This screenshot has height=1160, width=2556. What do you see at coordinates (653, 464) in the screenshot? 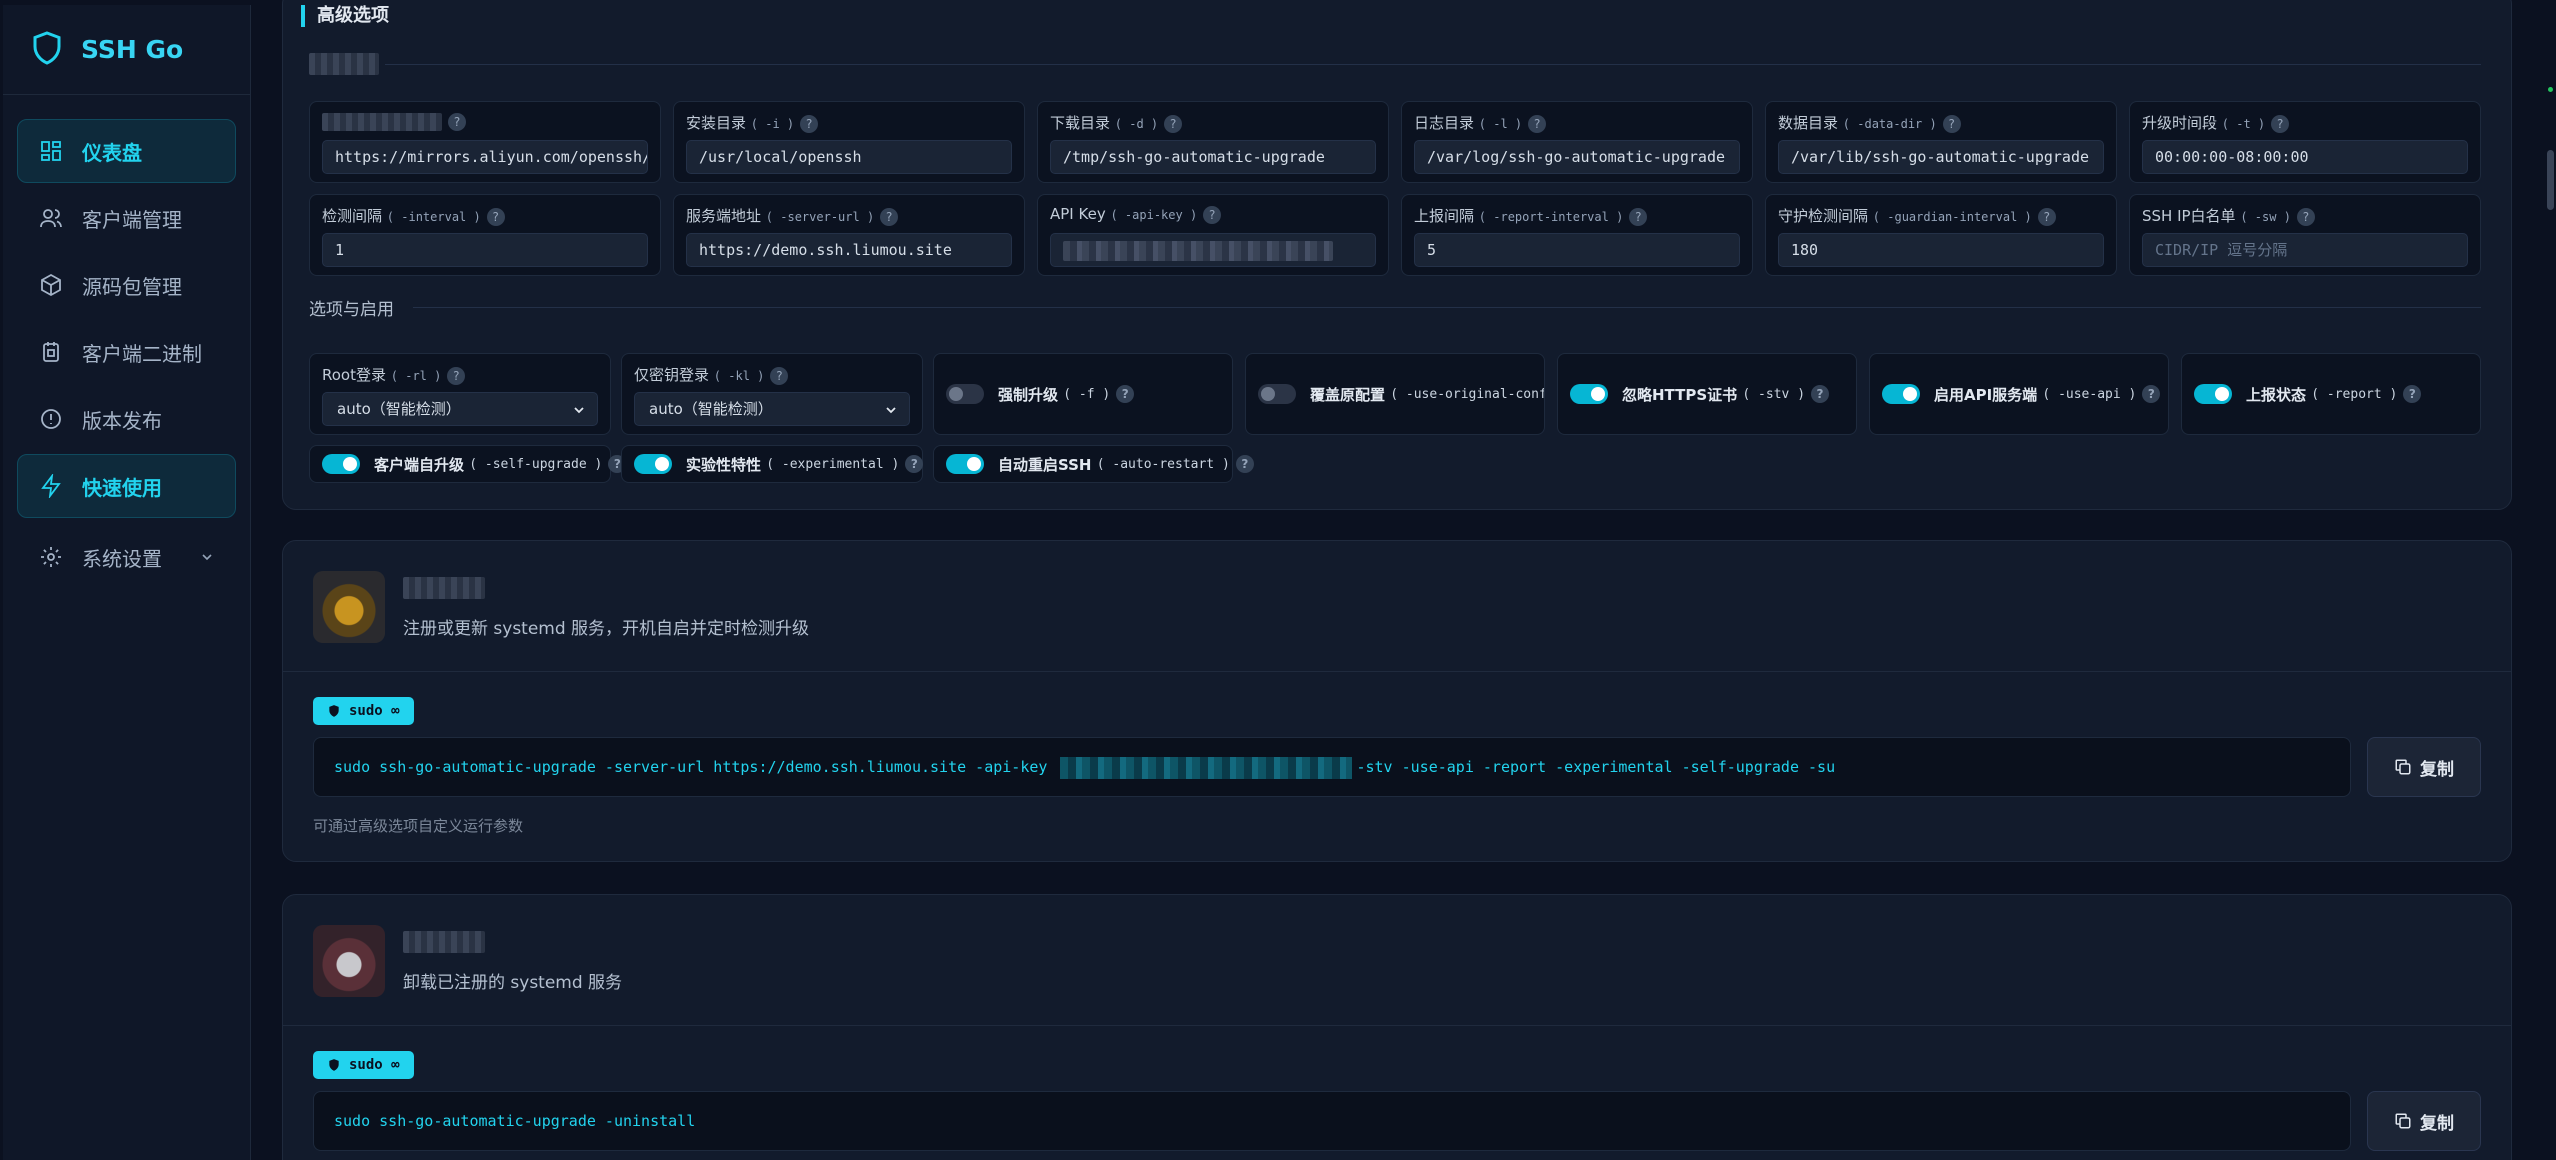
I see `experimental-toggle` at bounding box center [653, 464].